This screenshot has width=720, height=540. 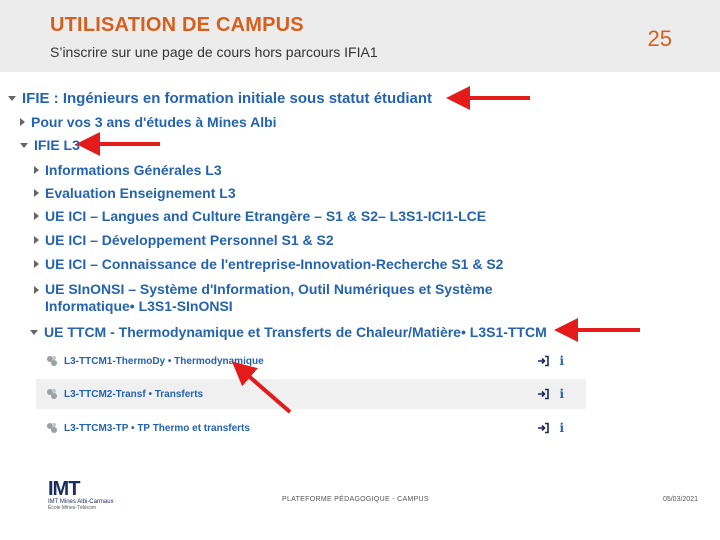 What do you see at coordinates (311, 428) in the screenshot?
I see `activity-row: L3-TTCM3-TP • TP Thermo et transferts i` at bounding box center [311, 428].